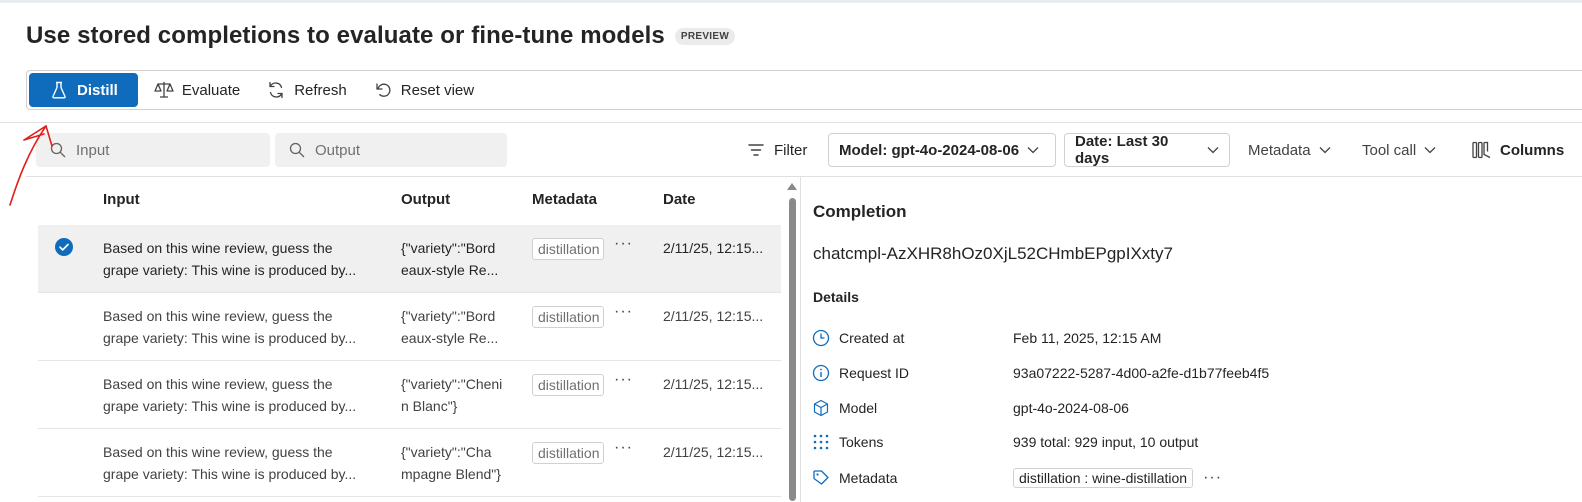  I want to click on columns-label: Columns, so click(1532, 150).